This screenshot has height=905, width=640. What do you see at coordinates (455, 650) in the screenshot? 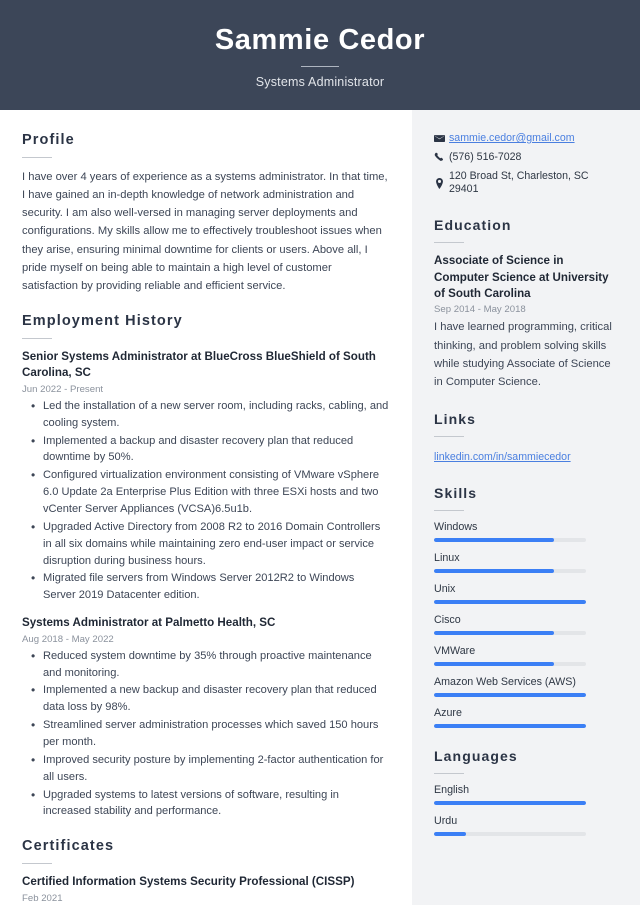
I see `skill-label: VMWare` at bounding box center [455, 650].